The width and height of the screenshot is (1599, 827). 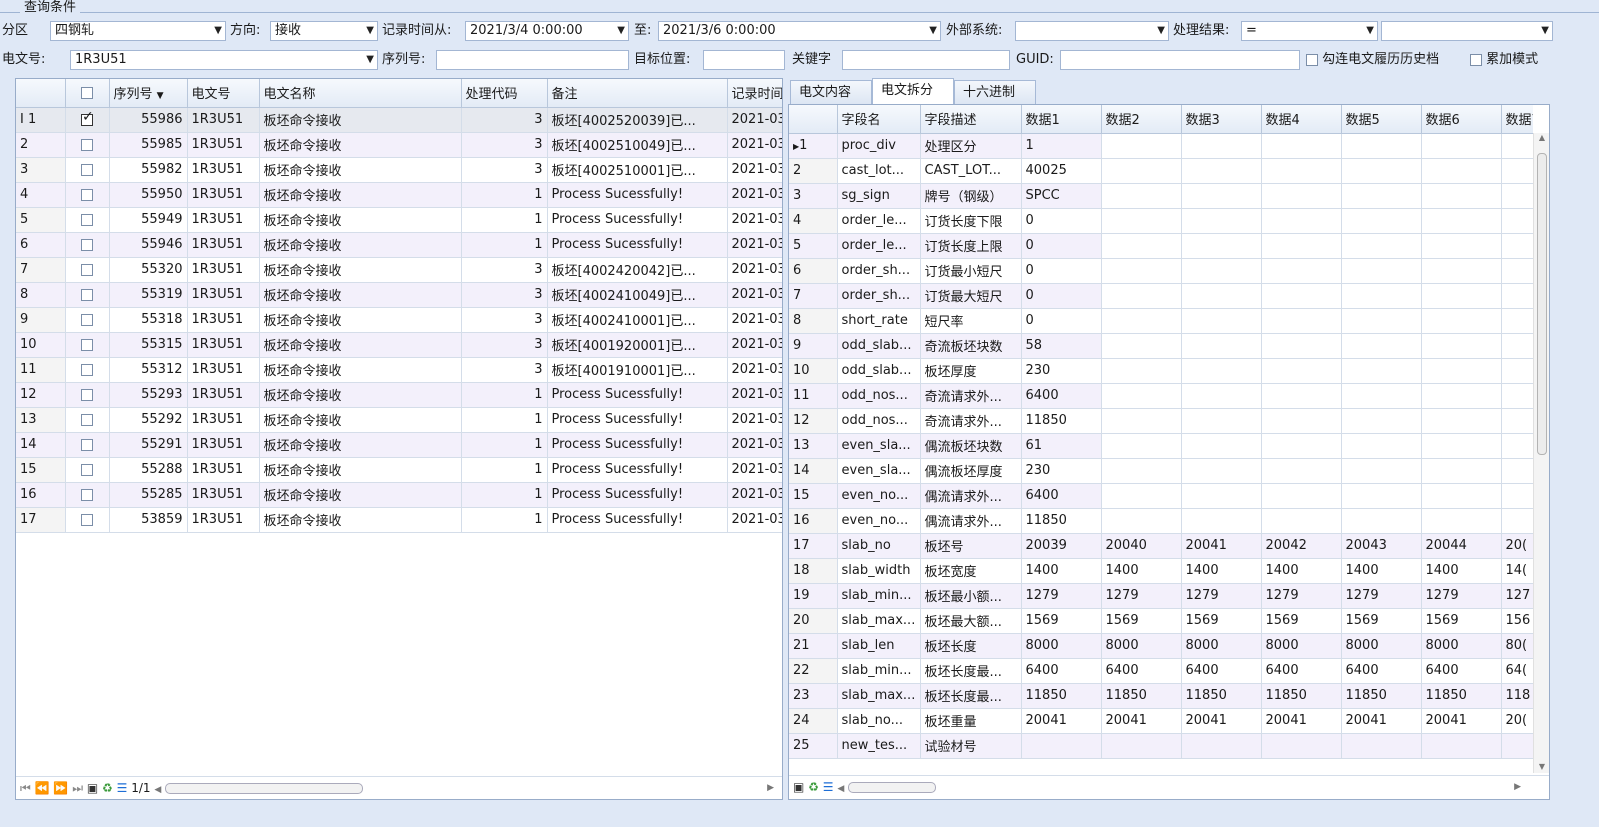 I want to click on header-desc: 字段描述, so click(x=971, y=119).